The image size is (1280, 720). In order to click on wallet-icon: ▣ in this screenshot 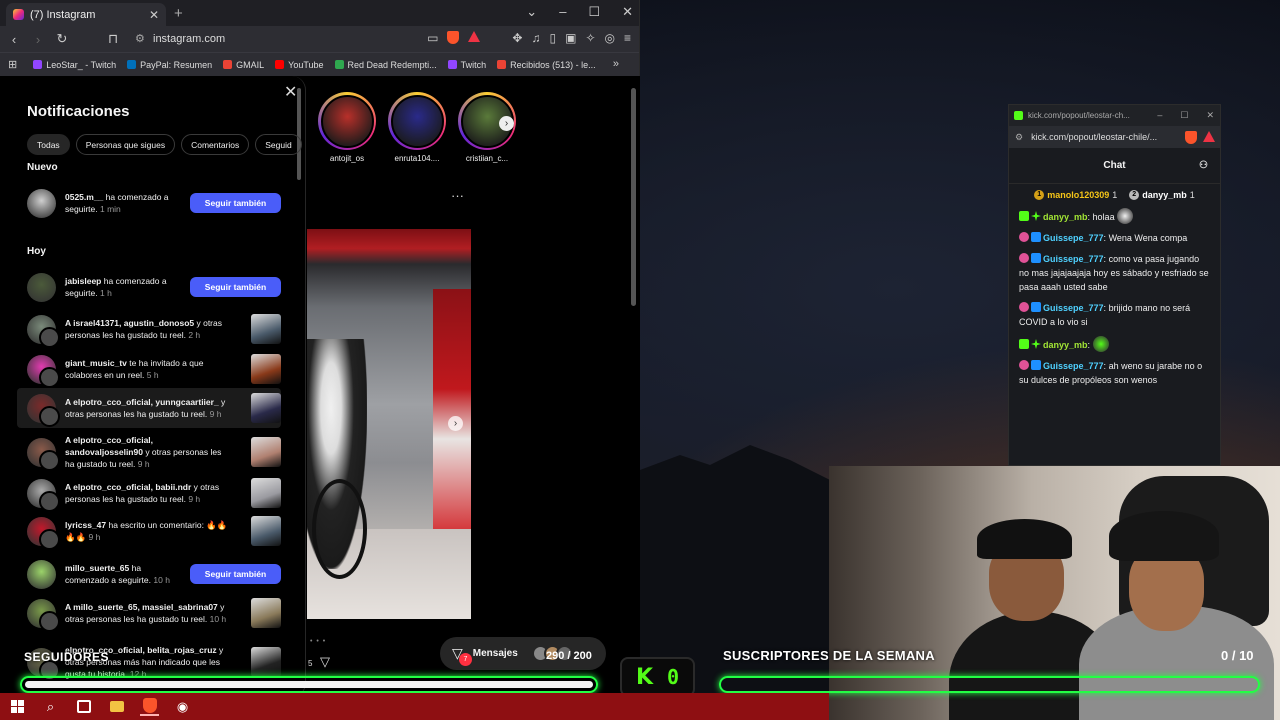, I will do `click(570, 38)`.